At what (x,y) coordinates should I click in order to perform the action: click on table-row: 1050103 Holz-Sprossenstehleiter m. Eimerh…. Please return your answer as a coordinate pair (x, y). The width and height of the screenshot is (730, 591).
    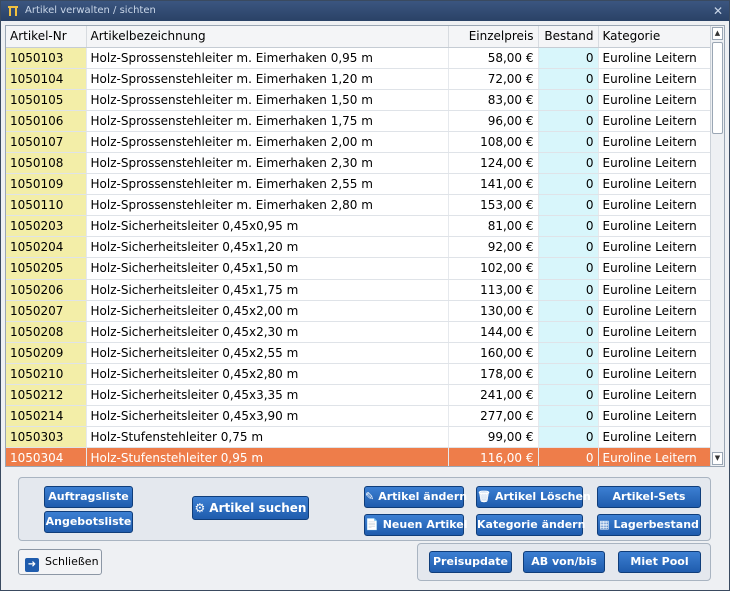
    Looking at the image, I should click on (359, 58).